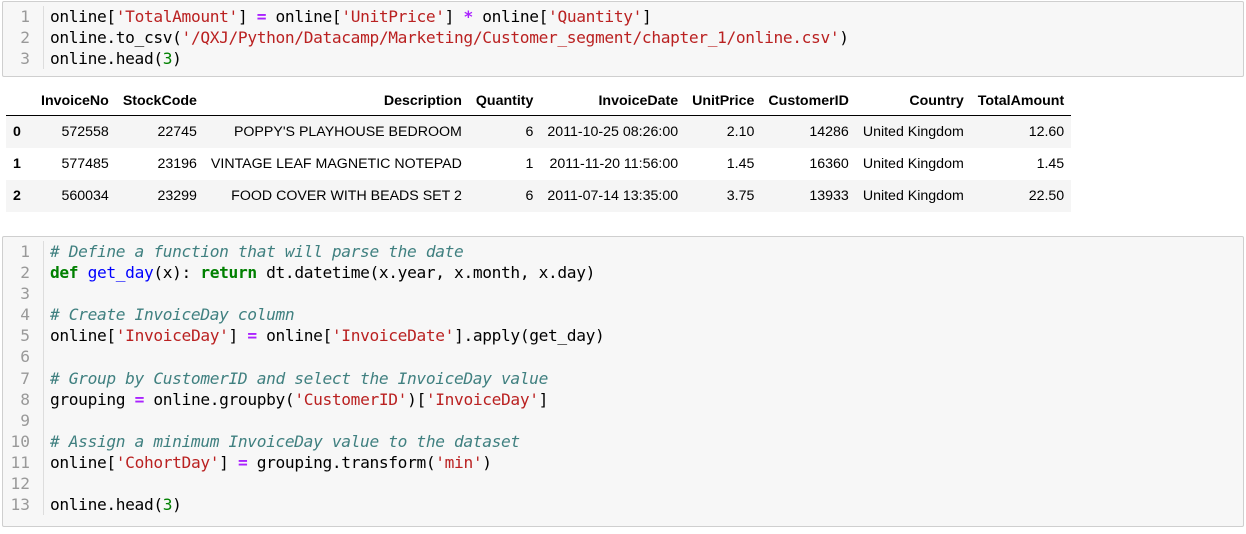 The image size is (1246, 534). Describe the element at coordinates (17, 196) in the screenshot. I see `row-index: 2` at that location.